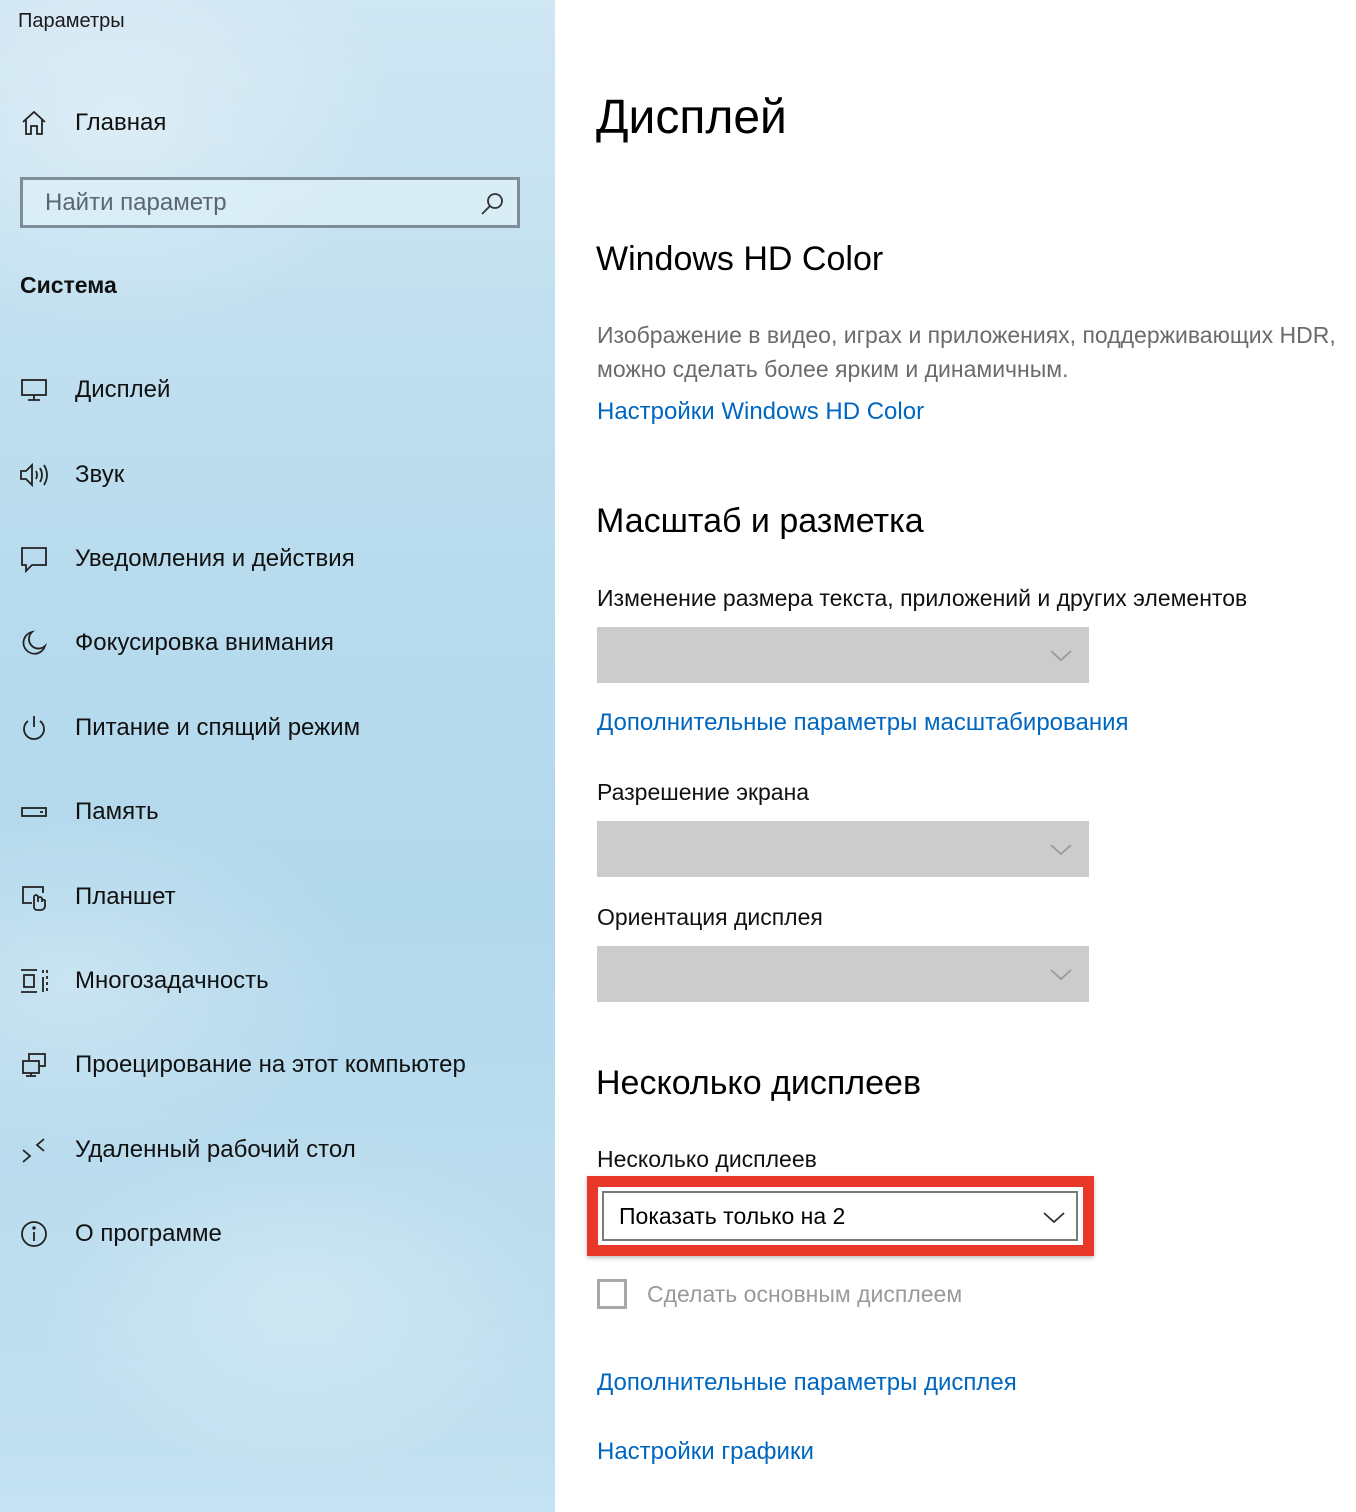  Describe the element at coordinates (34, 475) in the screenshot. I see `speaker-icon` at that location.